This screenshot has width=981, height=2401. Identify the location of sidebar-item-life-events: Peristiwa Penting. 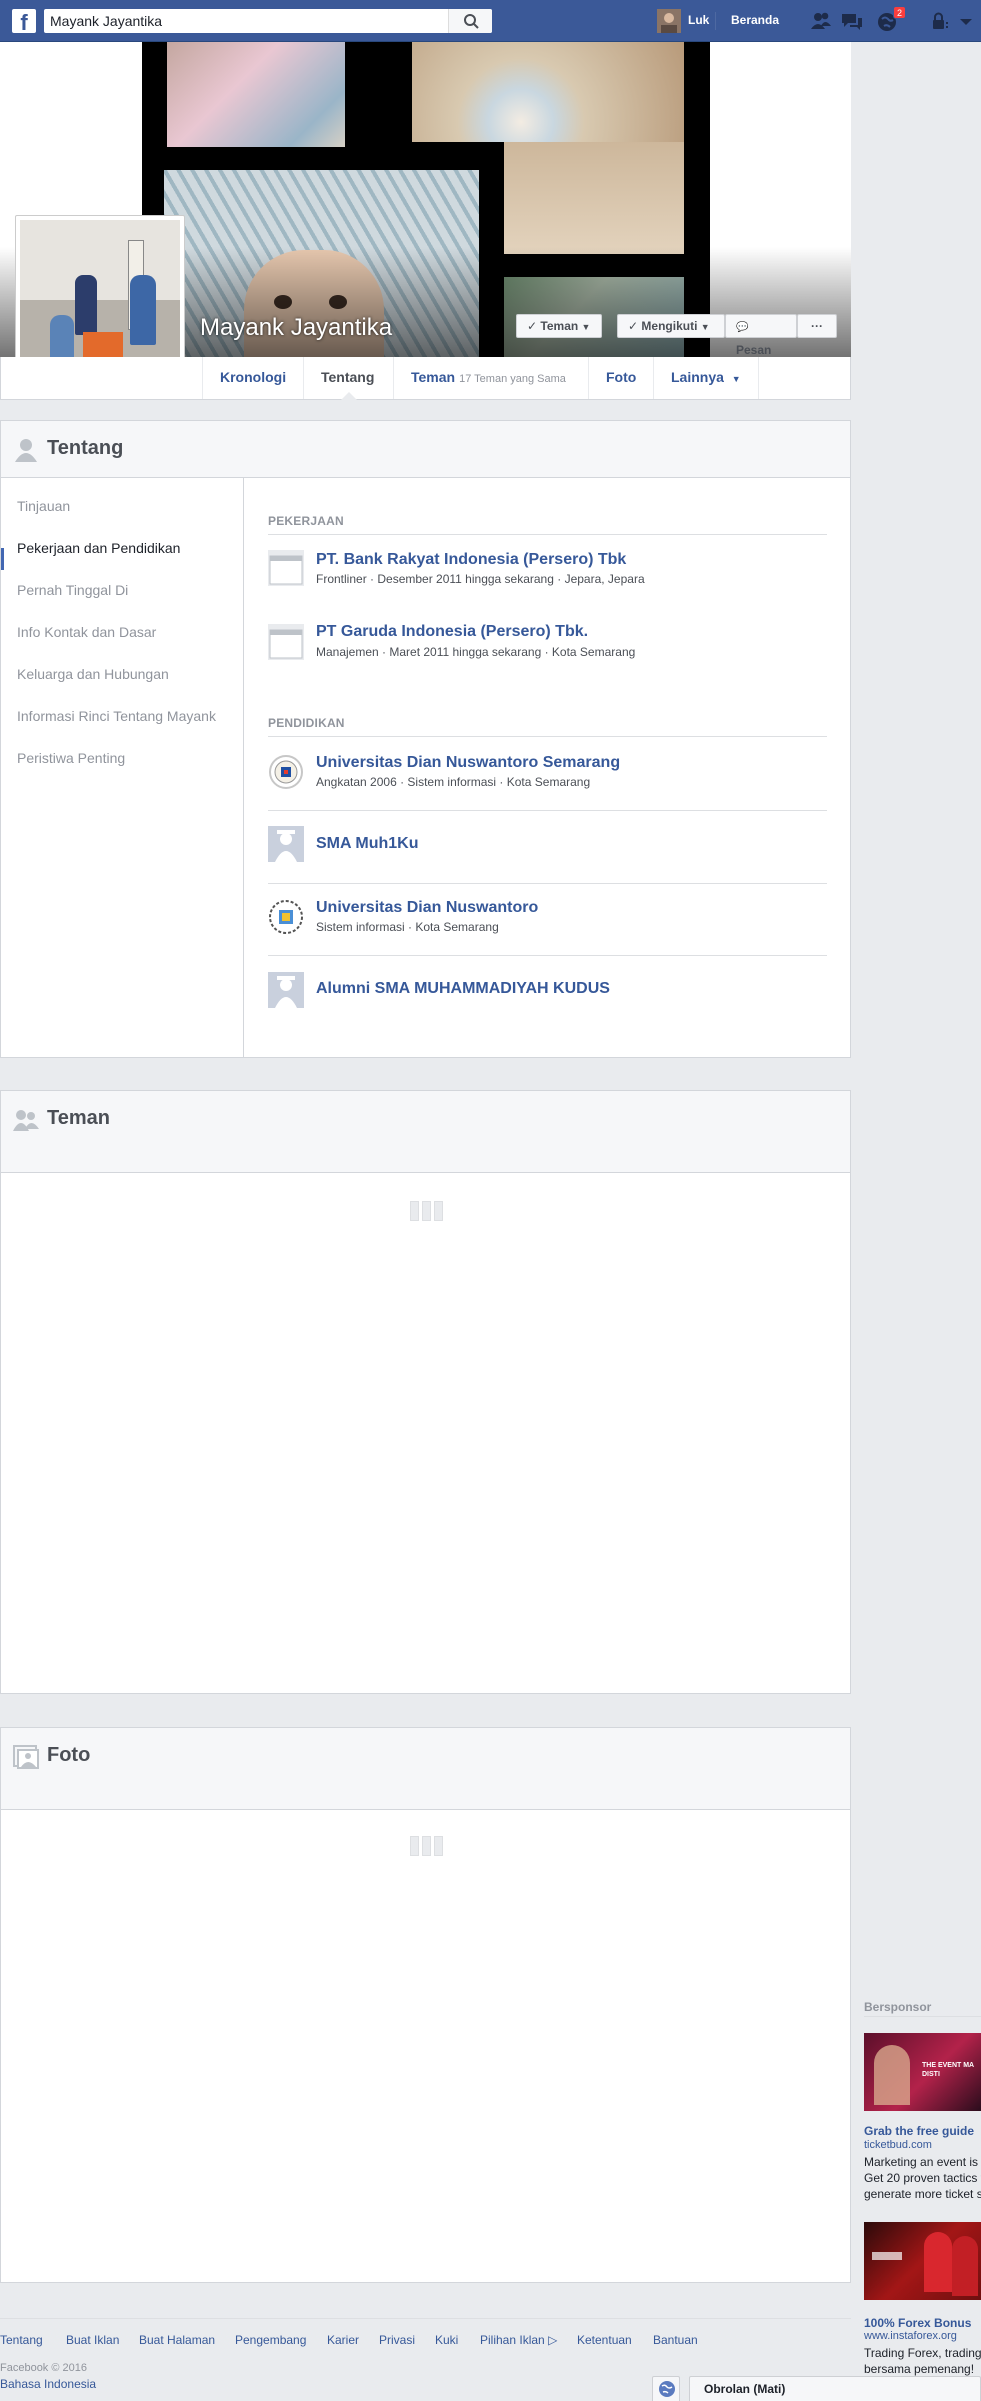
(71, 758).